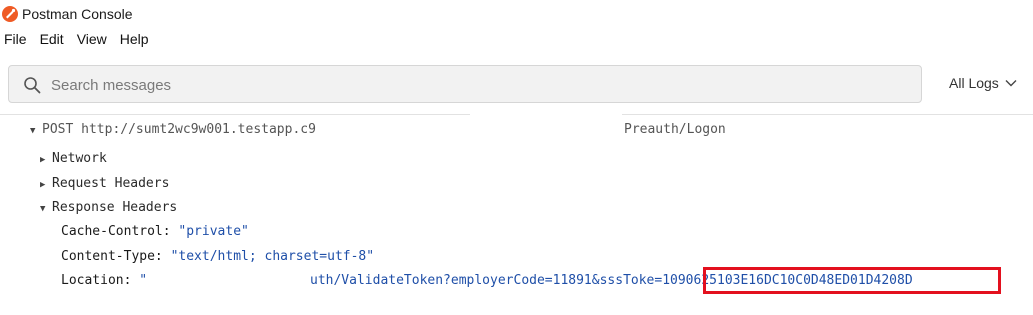 This screenshot has width=1033, height=315. Describe the element at coordinates (92, 40) in the screenshot. I see `menu-view: View` at that location.